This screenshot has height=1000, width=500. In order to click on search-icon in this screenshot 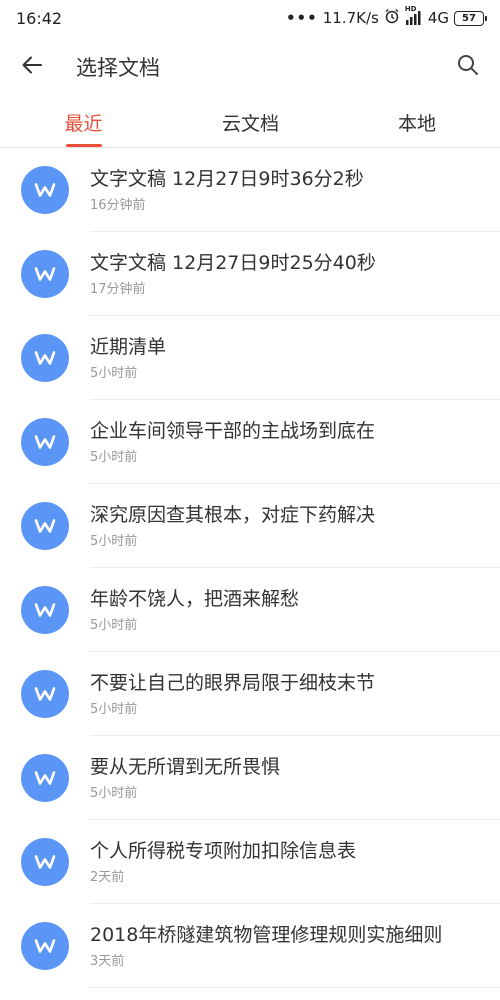, I will do `click(468, 67)`.